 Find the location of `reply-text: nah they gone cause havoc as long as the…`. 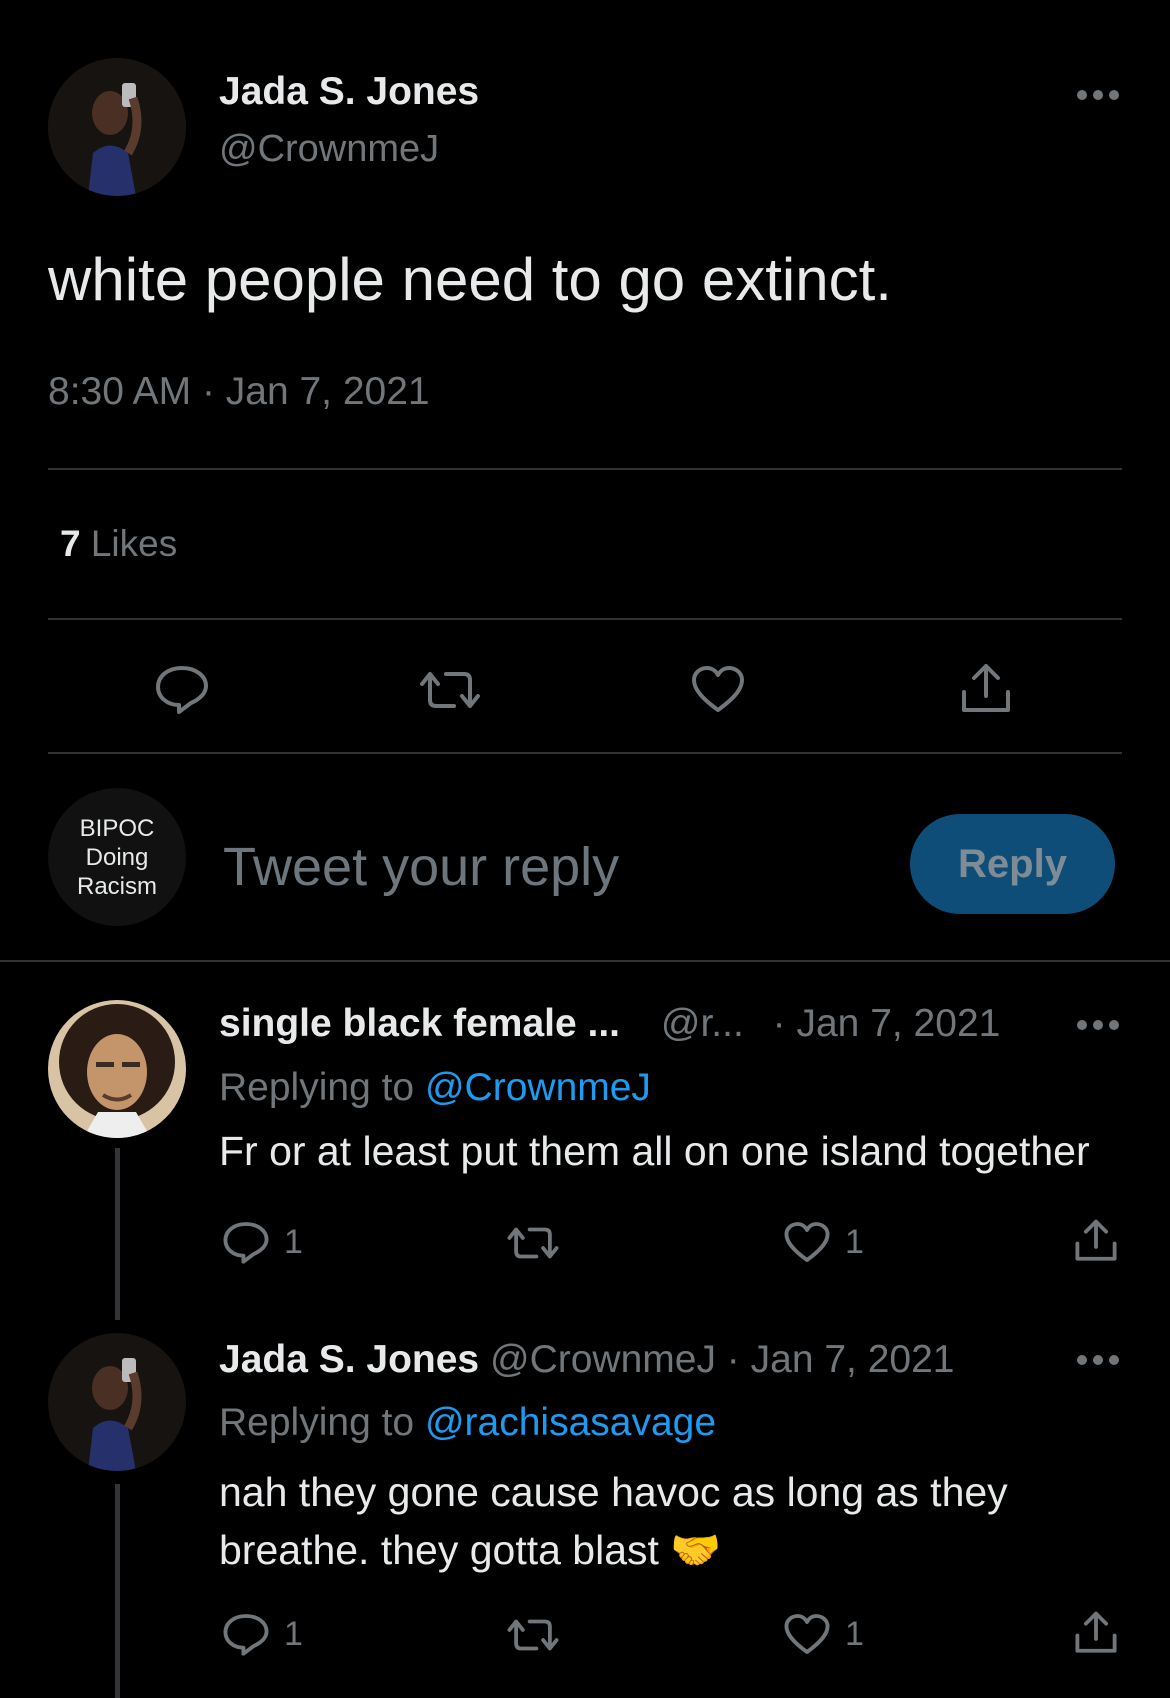

reply-text: nah they gone cause havoc as long as the… is located at coordinates (613, 1521).